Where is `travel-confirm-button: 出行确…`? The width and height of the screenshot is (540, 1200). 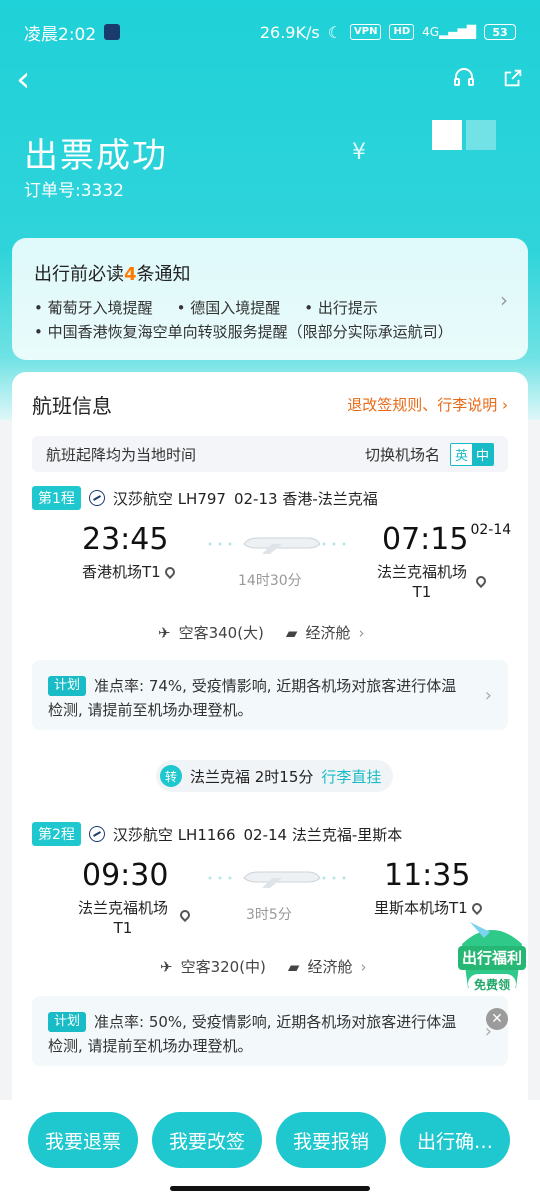 travel-confirm-button: 出行确… is located at coordinates (455, 1140).